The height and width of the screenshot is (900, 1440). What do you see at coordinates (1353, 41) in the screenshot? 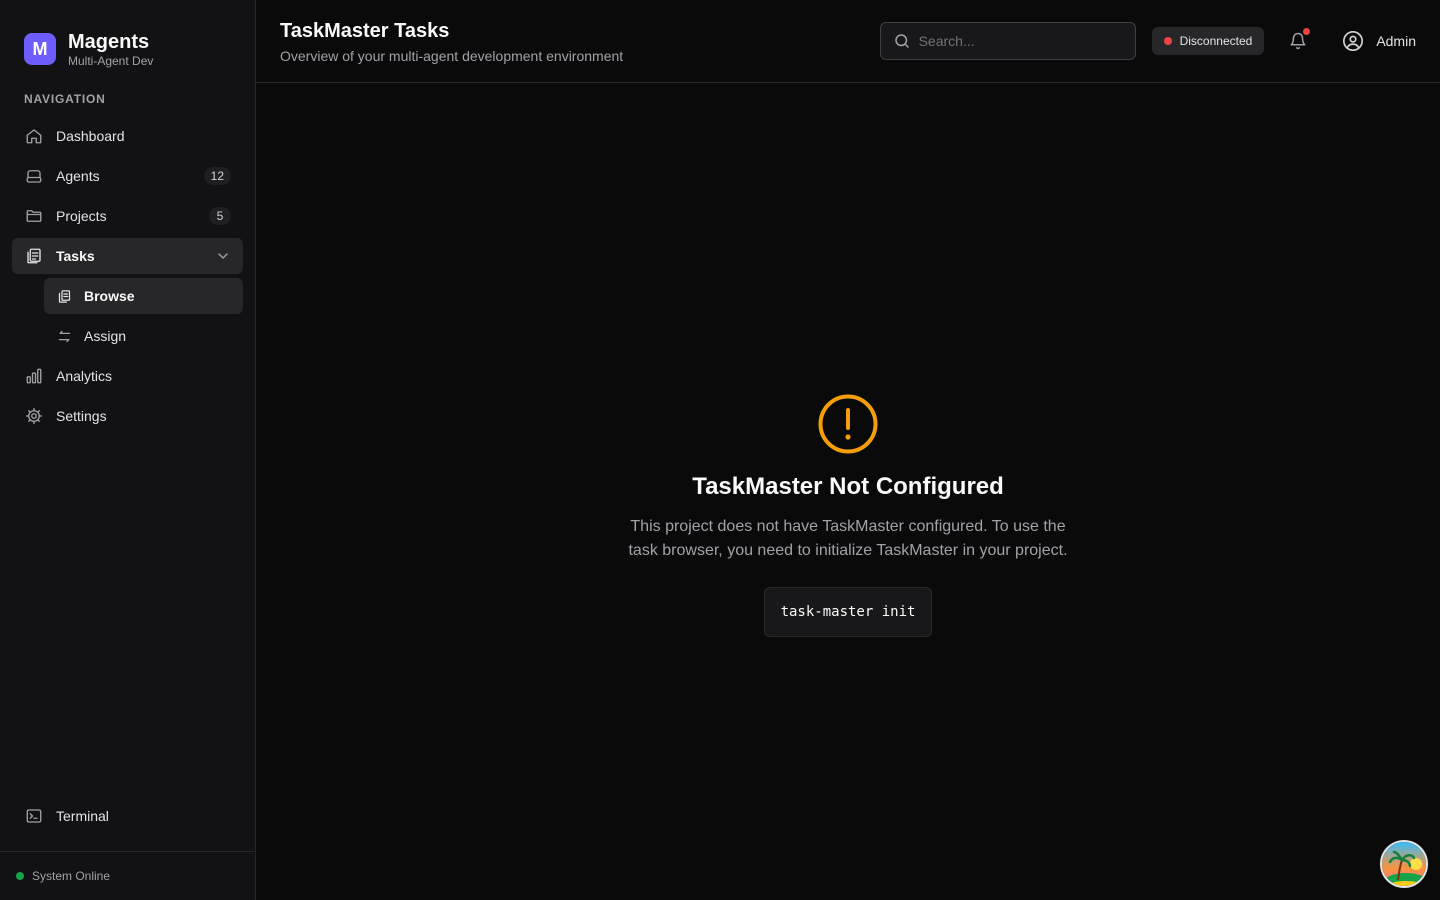
I see `user-circle-icon` at bounding box center [1353, 41].